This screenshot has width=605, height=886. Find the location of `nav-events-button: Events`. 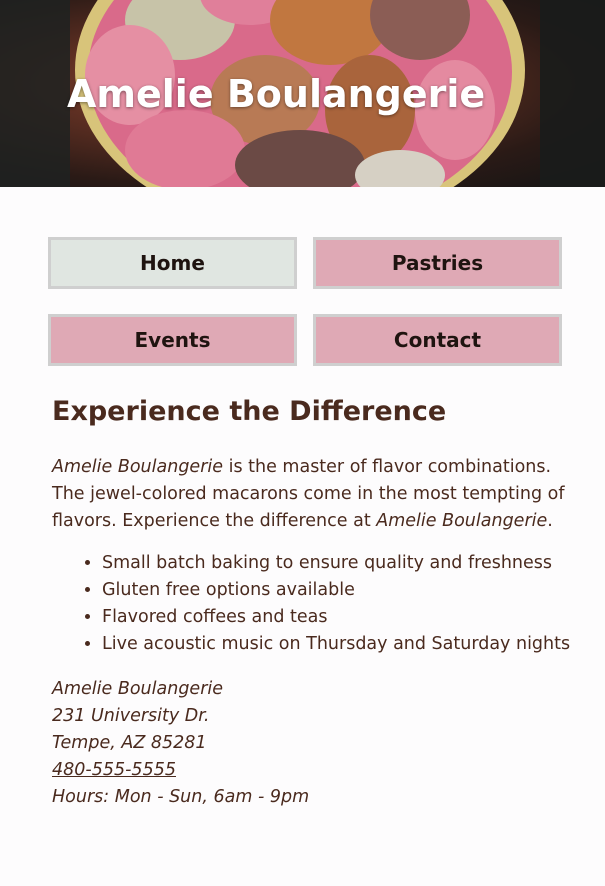

nav-events-button: Events is located at coordinates (172, 340).